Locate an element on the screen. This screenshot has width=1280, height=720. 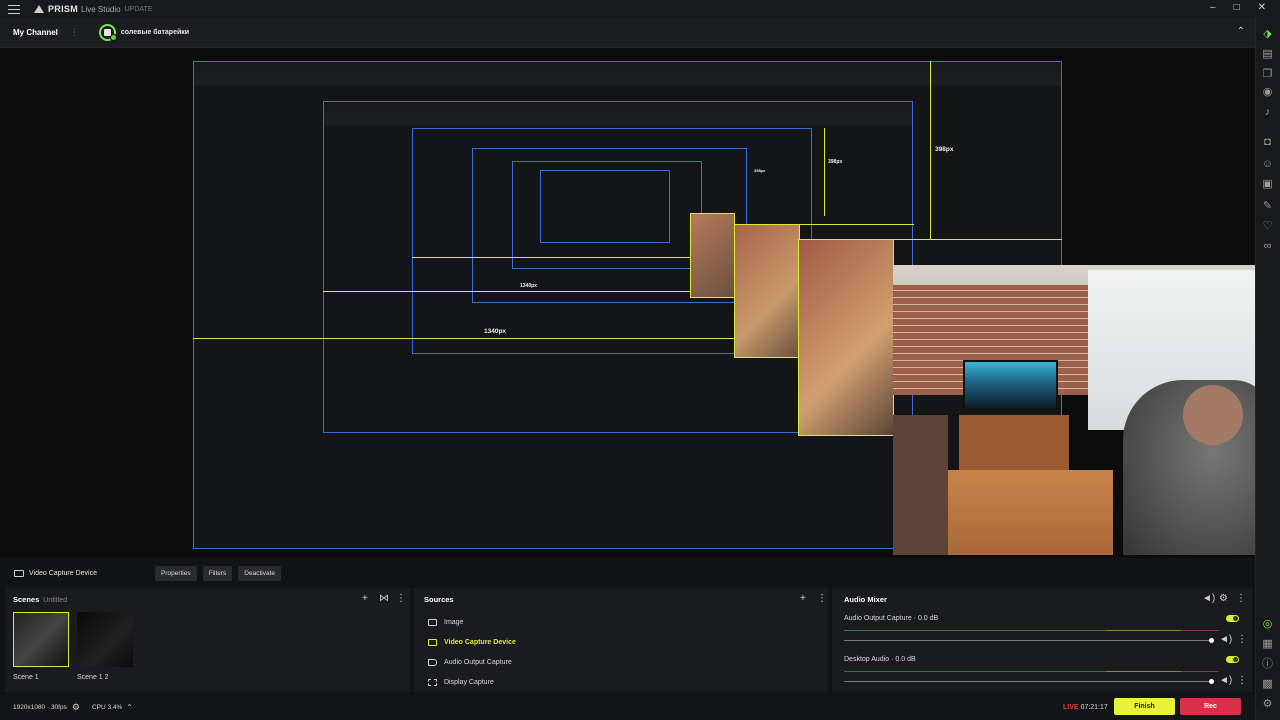
camera-icon is located at coordinates (432, 642).